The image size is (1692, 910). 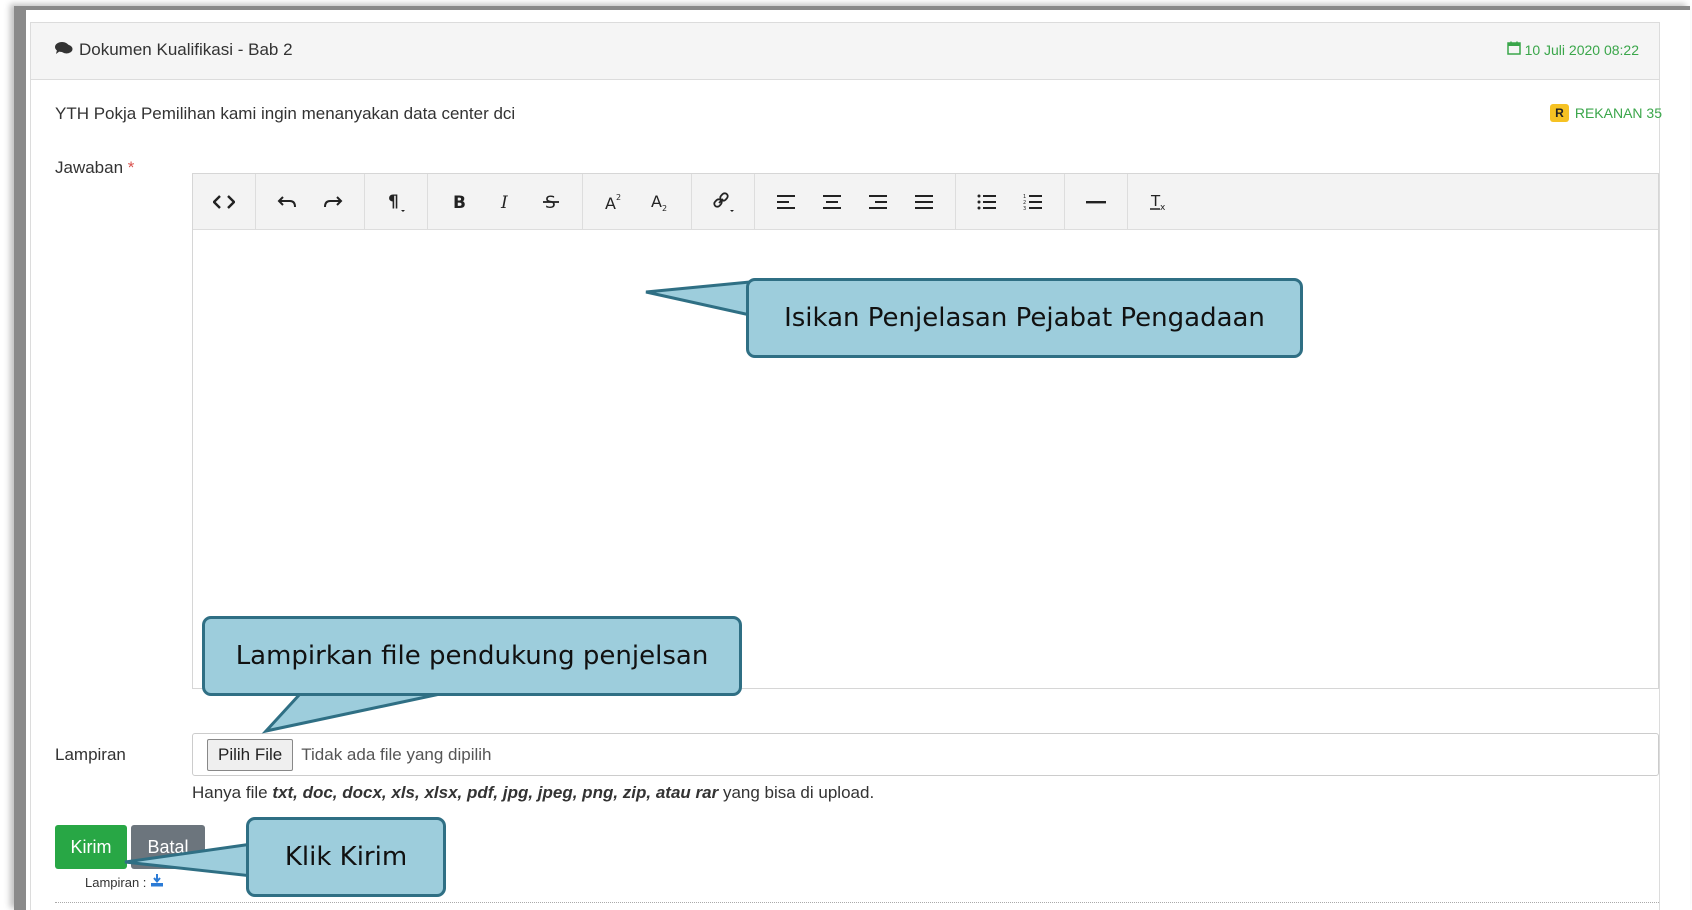 I want to click on toolbar-group-rule, so click(x=1096, y=201).